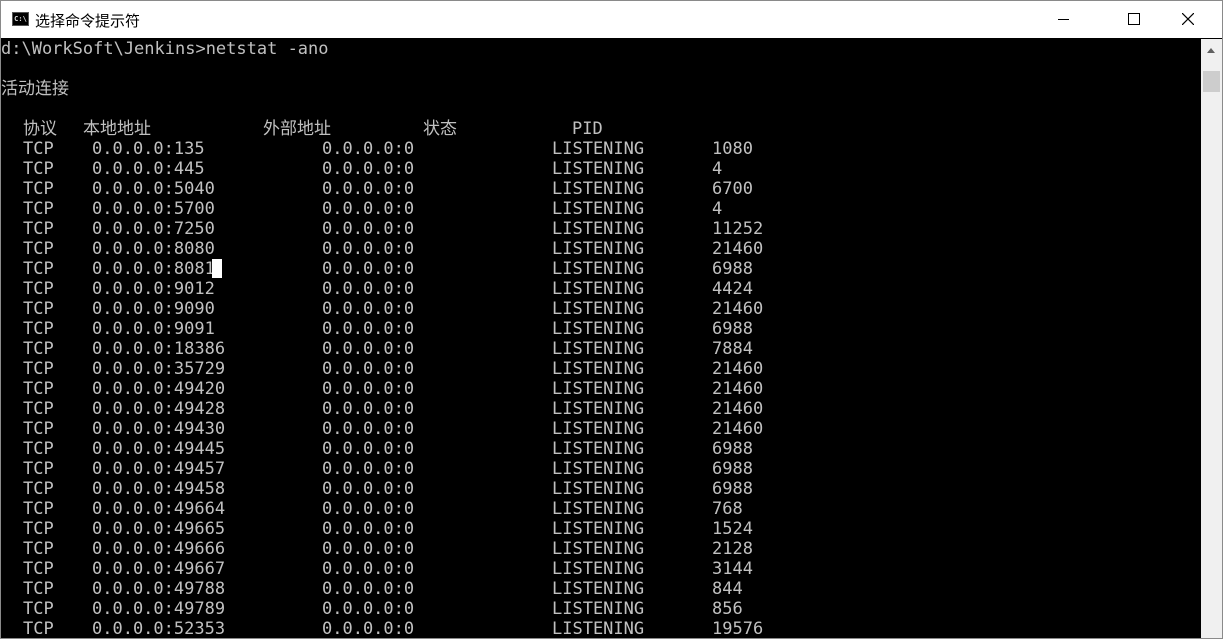 The image size is (1223, 639). What do you see at coordinates (587, 129) in the screenshot?
I see `header-pid: PID` at bounding box center [587, 129].